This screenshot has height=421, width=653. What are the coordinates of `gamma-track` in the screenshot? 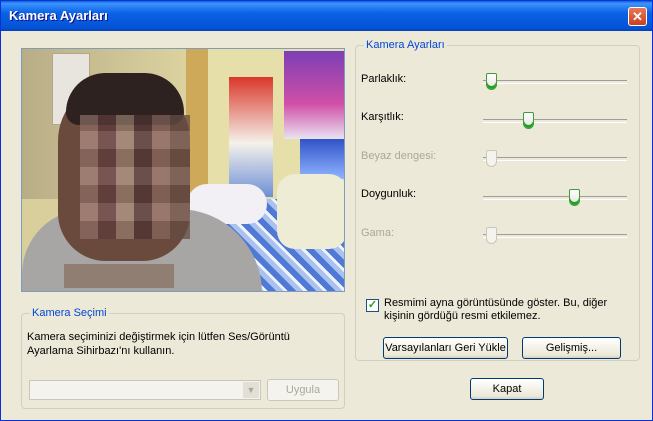 It's located at (555, 236).